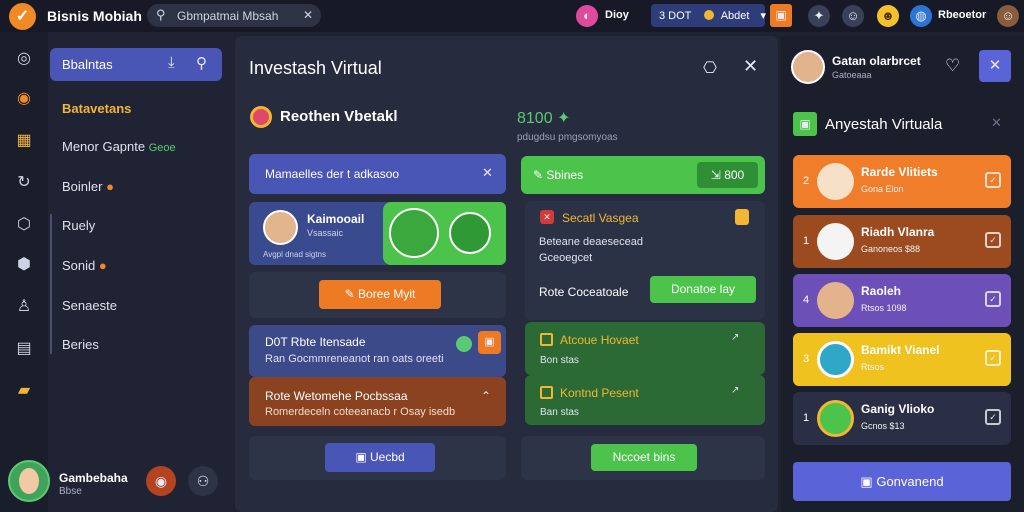 Image resolution: width=1024 pixels, height=512 pixels. Describe the element at coordinates (873, 367) in the screenshot. I see `card-sub: Rtsos` at that location.